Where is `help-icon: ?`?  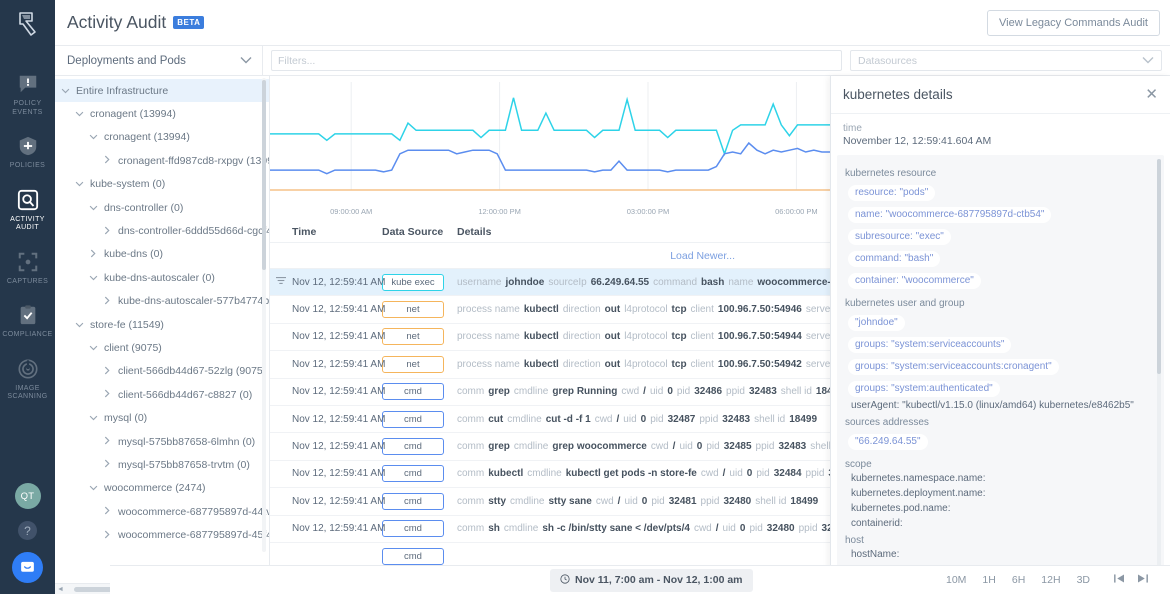
help-icon: ? is located at coordinates (27, 530).